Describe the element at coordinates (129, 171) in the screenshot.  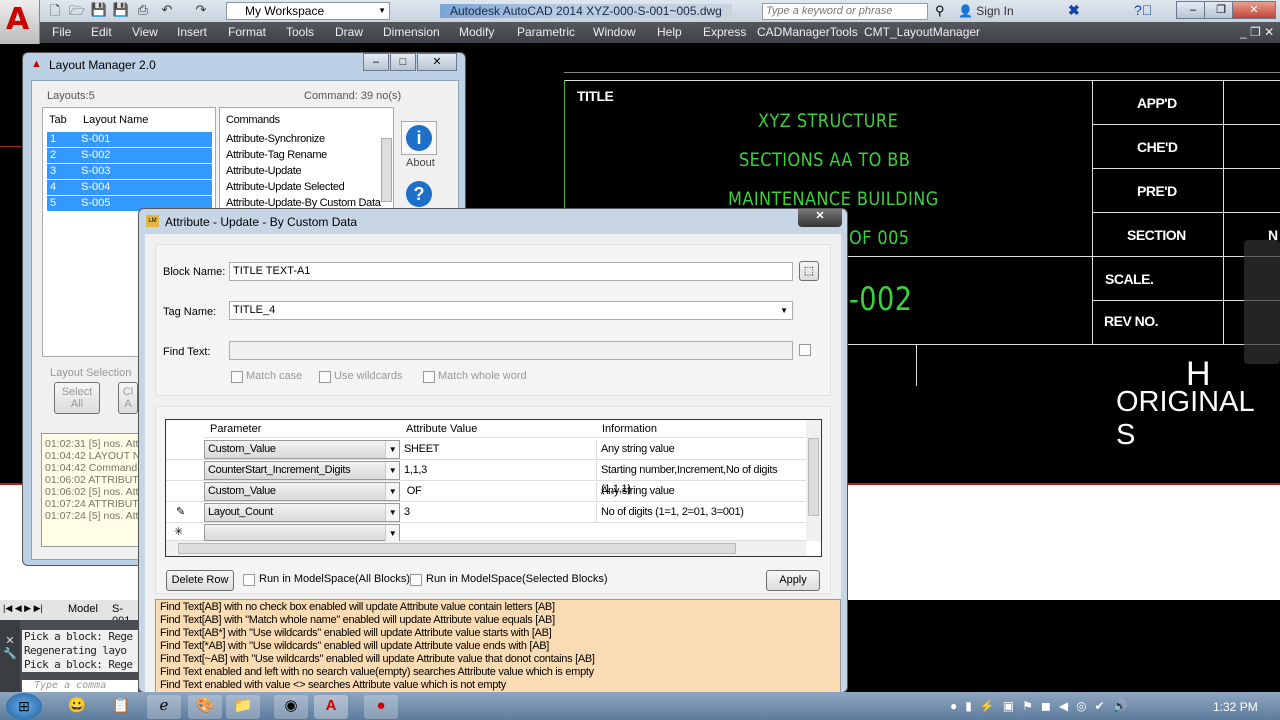
I see `layout-row: 3 S-003` at that location.